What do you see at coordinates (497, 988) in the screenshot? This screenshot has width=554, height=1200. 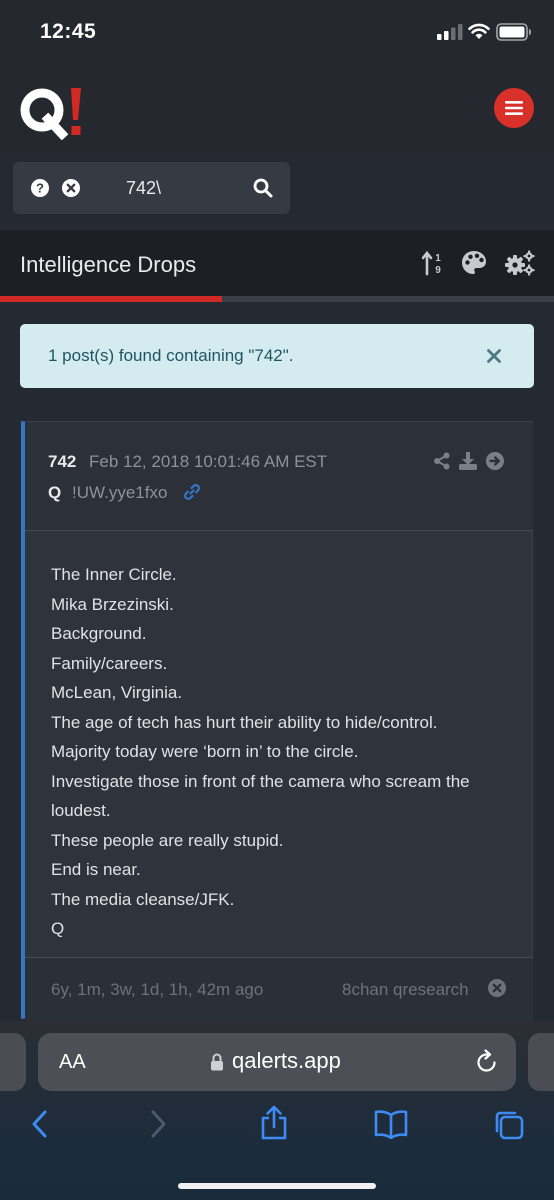 I see `dismiss-icon` at bounding box center [497, 988].